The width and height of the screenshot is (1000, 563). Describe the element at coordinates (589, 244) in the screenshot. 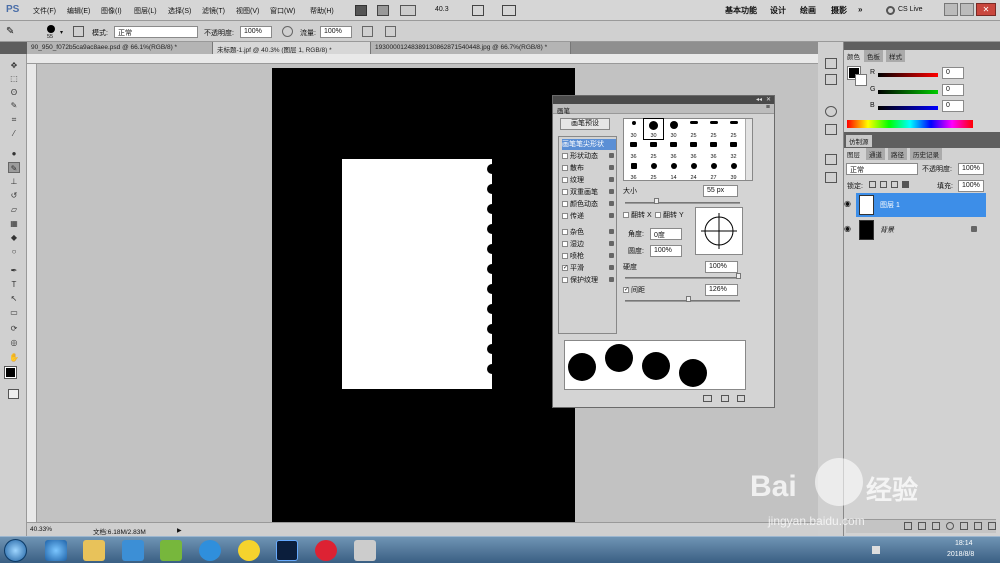

I see `option-wet-edges: 湿边` at that location.